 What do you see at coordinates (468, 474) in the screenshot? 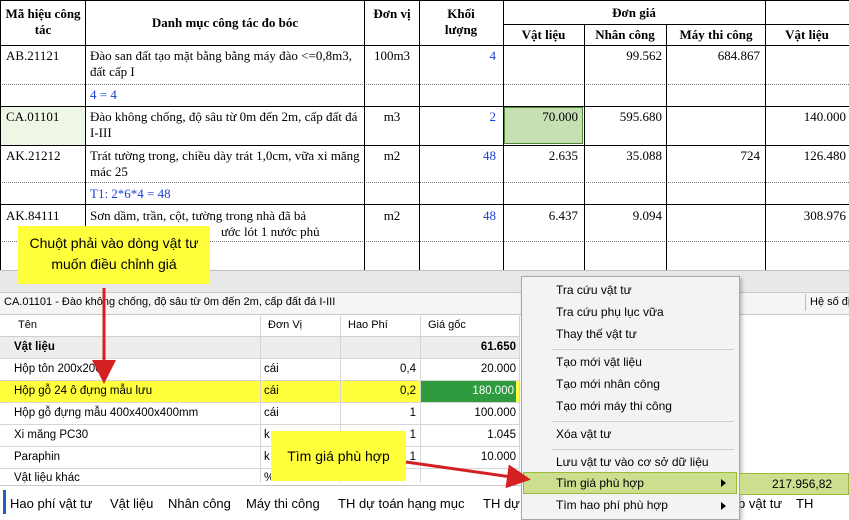
I see `arrow-to-menu-item` at bounding box center [468, 474].